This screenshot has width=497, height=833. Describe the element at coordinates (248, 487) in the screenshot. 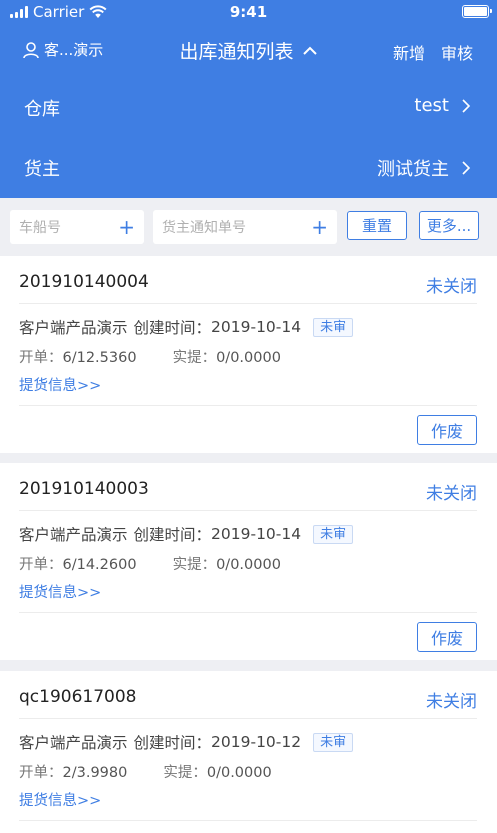

I see `card-header: 201910140003 未关闭` at that location.